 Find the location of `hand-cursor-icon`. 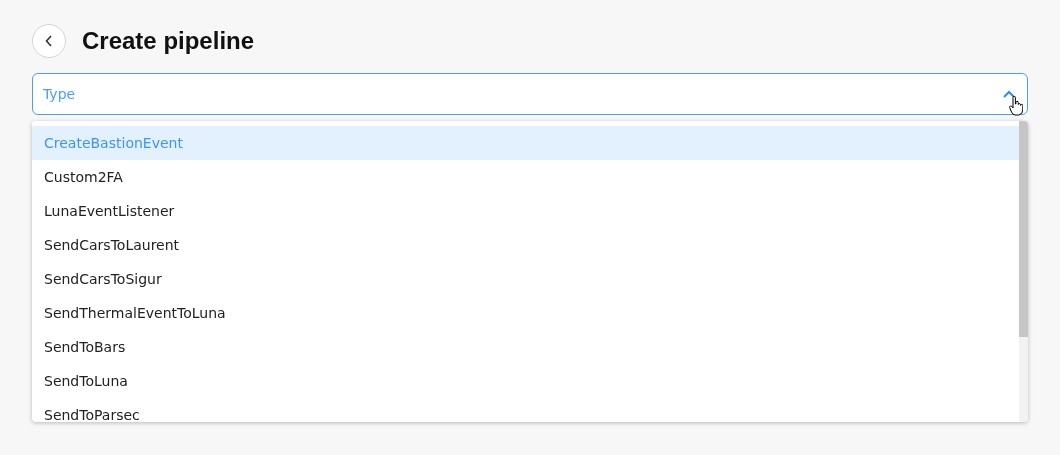

hand-cursor-icon is located at coordinates (1016, 106).